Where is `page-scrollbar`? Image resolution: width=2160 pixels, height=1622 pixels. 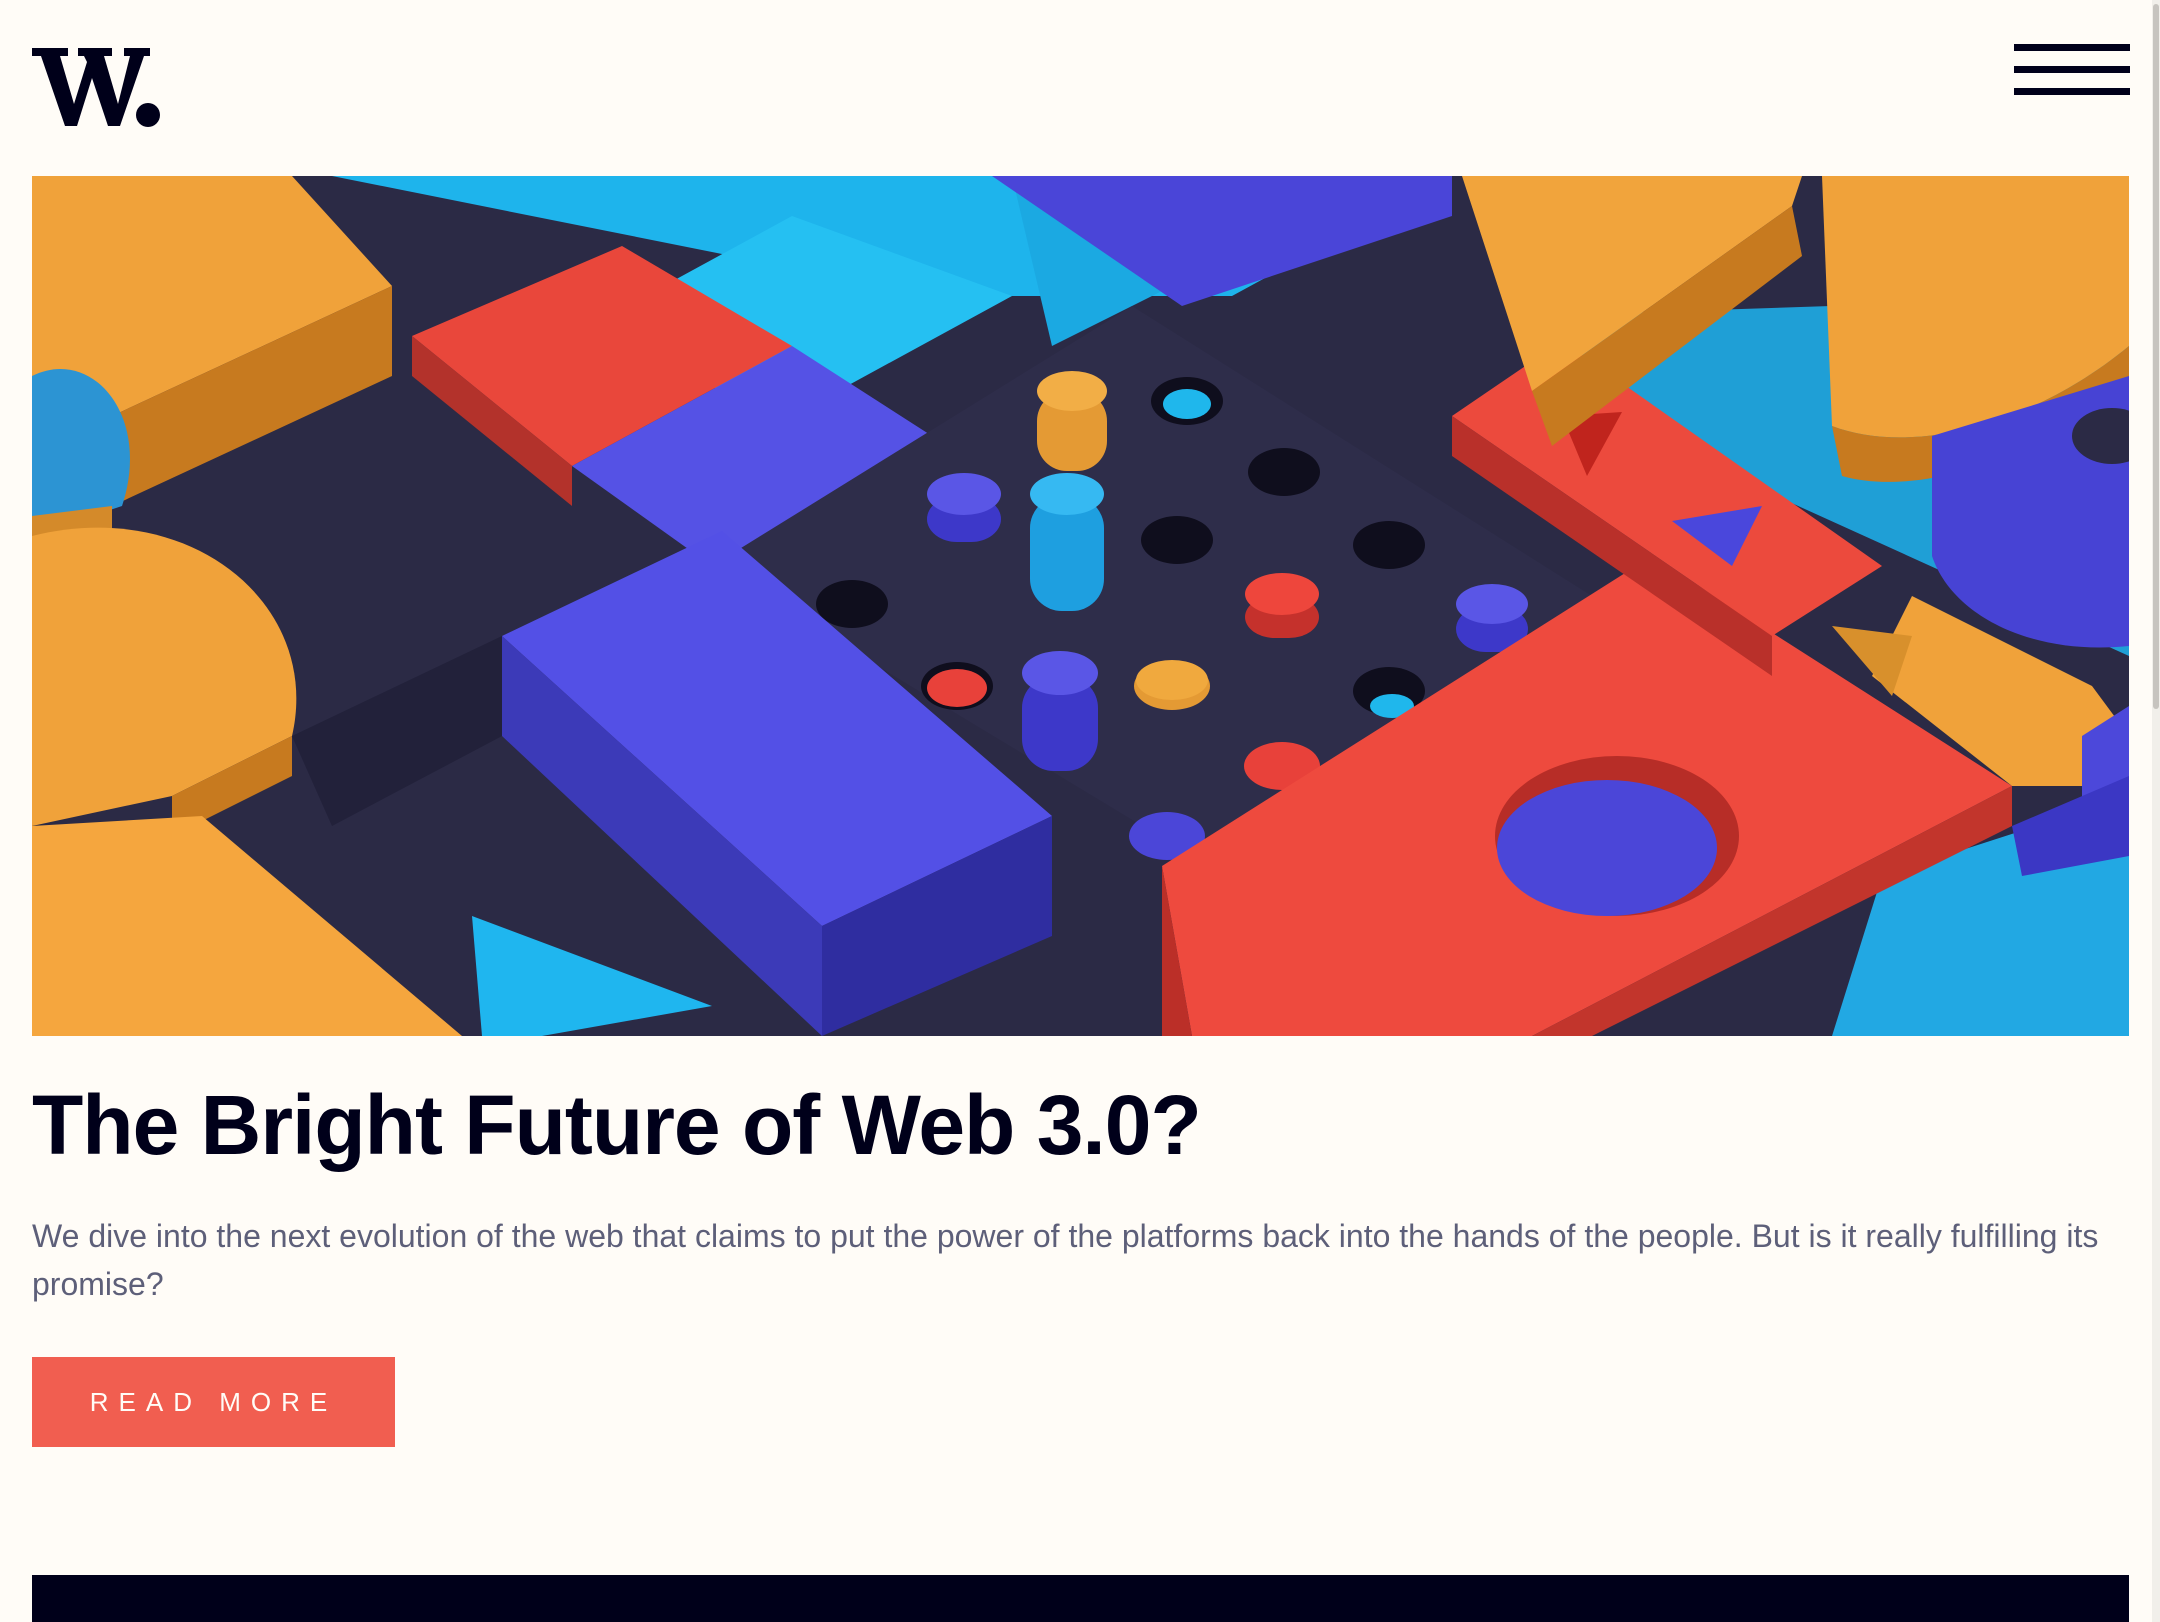 page-scrollbar is located at coordinates (2156, 811).